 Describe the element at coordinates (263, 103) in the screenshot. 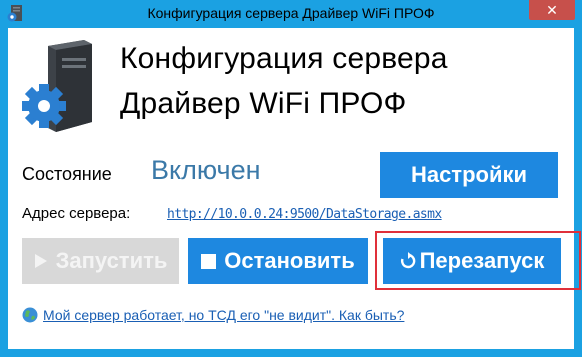

I see `header-title-line2: Драйвер WiFi ПРОФ` at that location.